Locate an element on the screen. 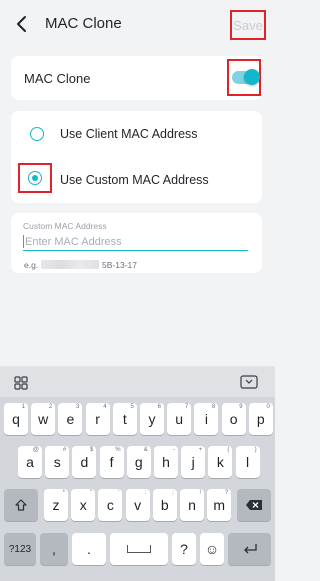 The image size is (320, 581). enter-icon is located at coordinates (250, 549).